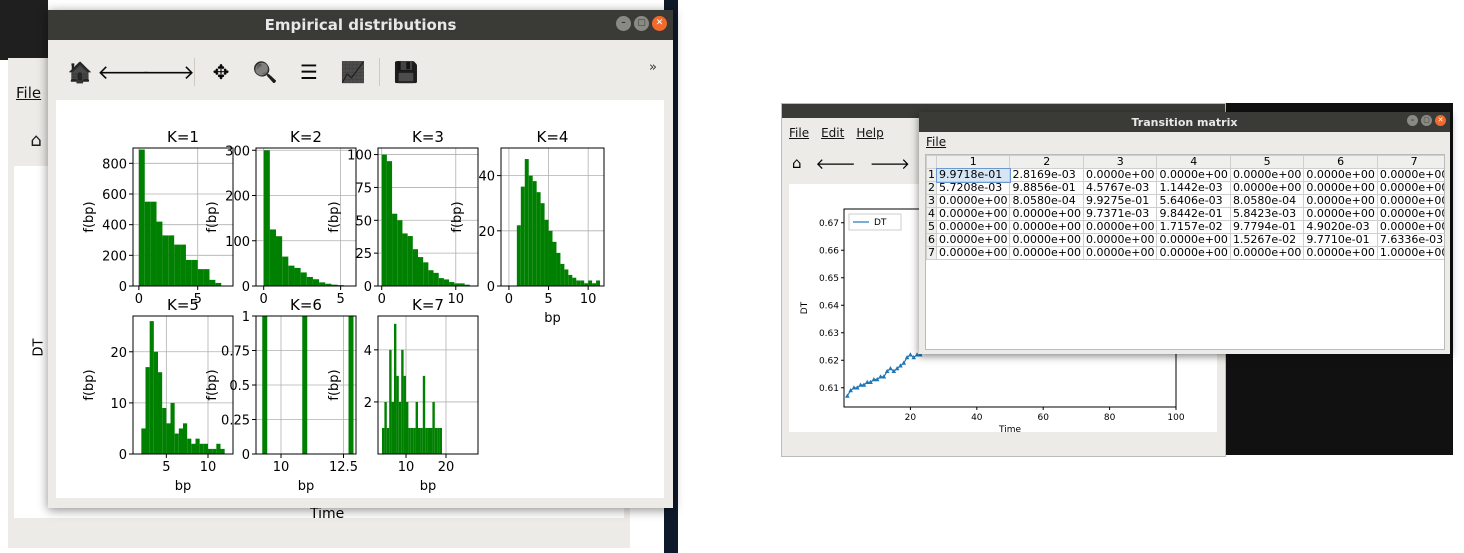 The height and width of the screenshot is (553, 1464). Describe the element at coordinates (880, 223) in the screenshot. I see `legend-label: DT` at that location.